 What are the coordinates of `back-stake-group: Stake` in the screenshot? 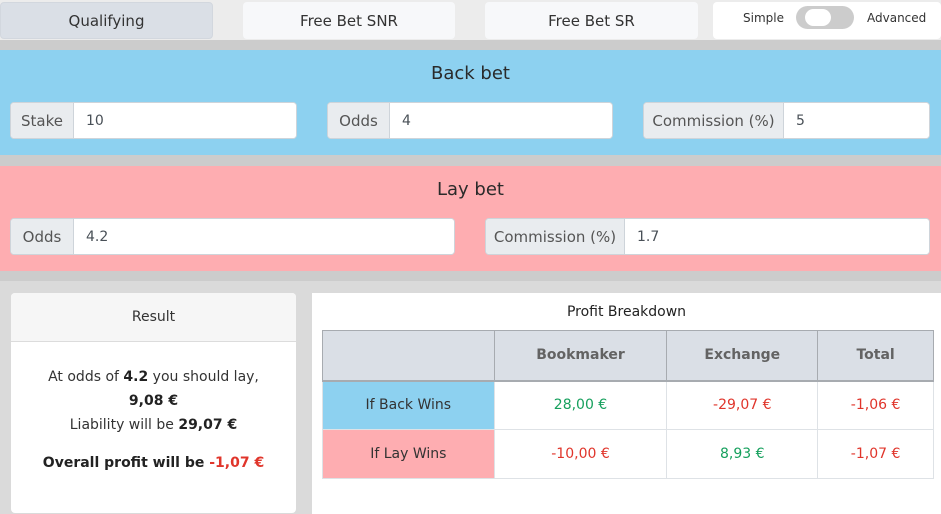 It's located at (153, 120).